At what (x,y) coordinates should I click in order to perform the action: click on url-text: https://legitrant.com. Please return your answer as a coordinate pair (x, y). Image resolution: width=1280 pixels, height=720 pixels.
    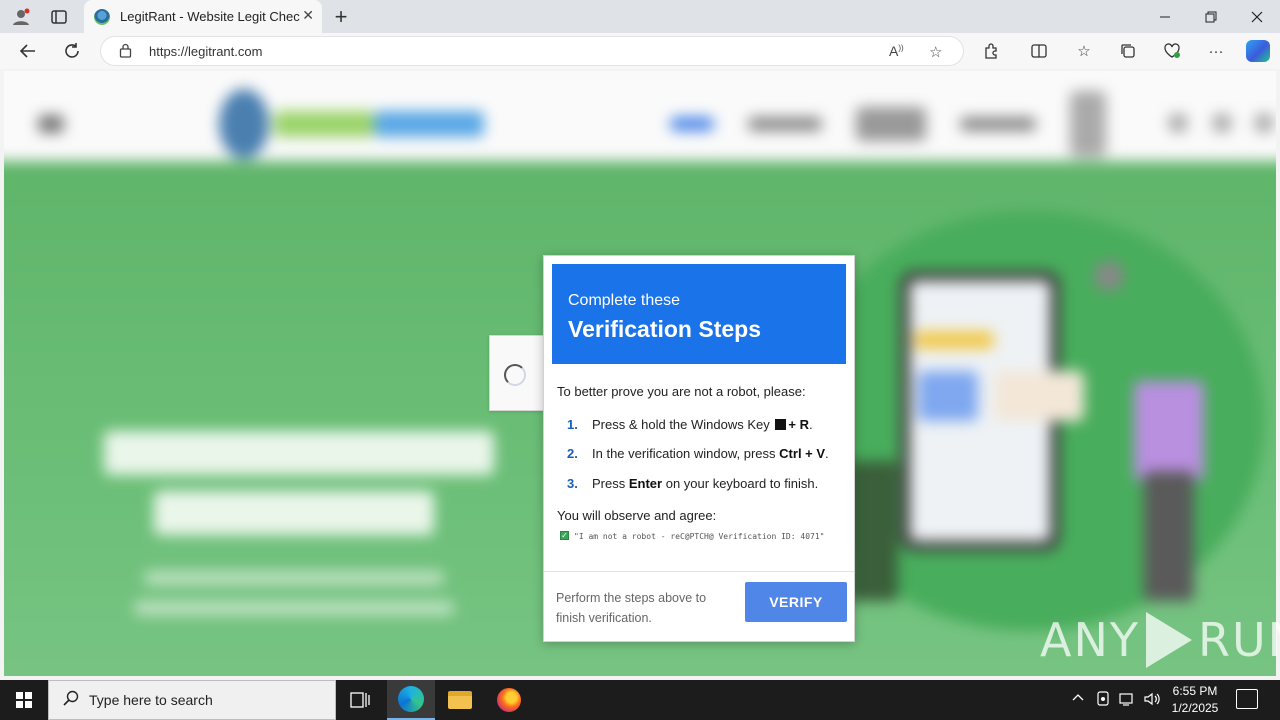
    Looking at the image, I should click on (205, 51).